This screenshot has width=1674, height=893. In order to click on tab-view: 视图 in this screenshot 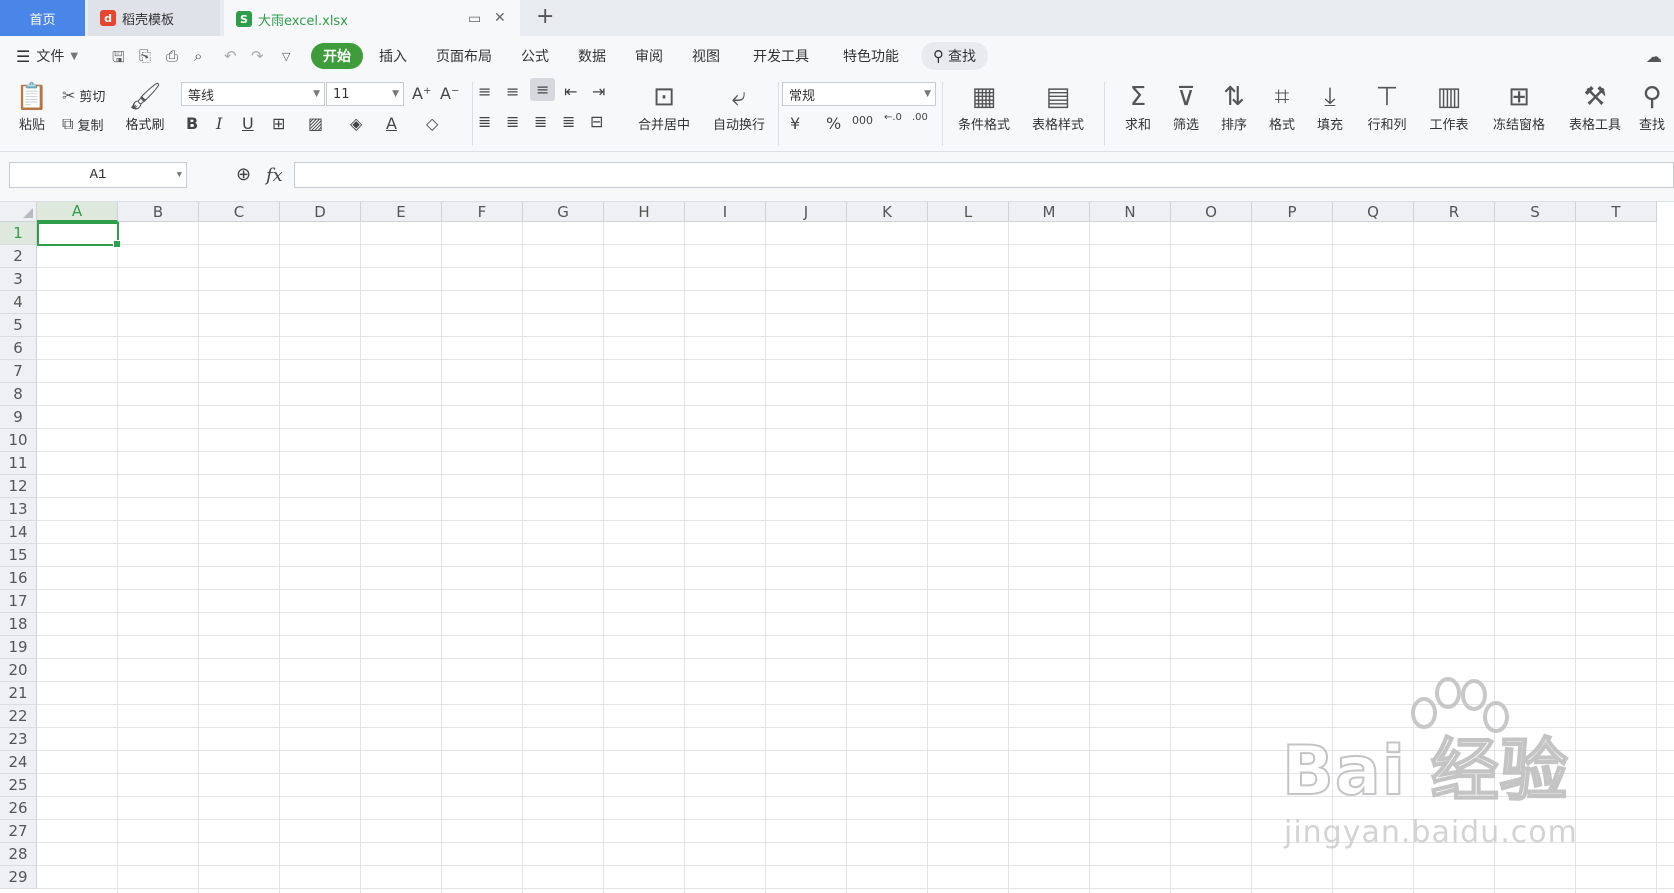, I will do `click(706, 56)`.